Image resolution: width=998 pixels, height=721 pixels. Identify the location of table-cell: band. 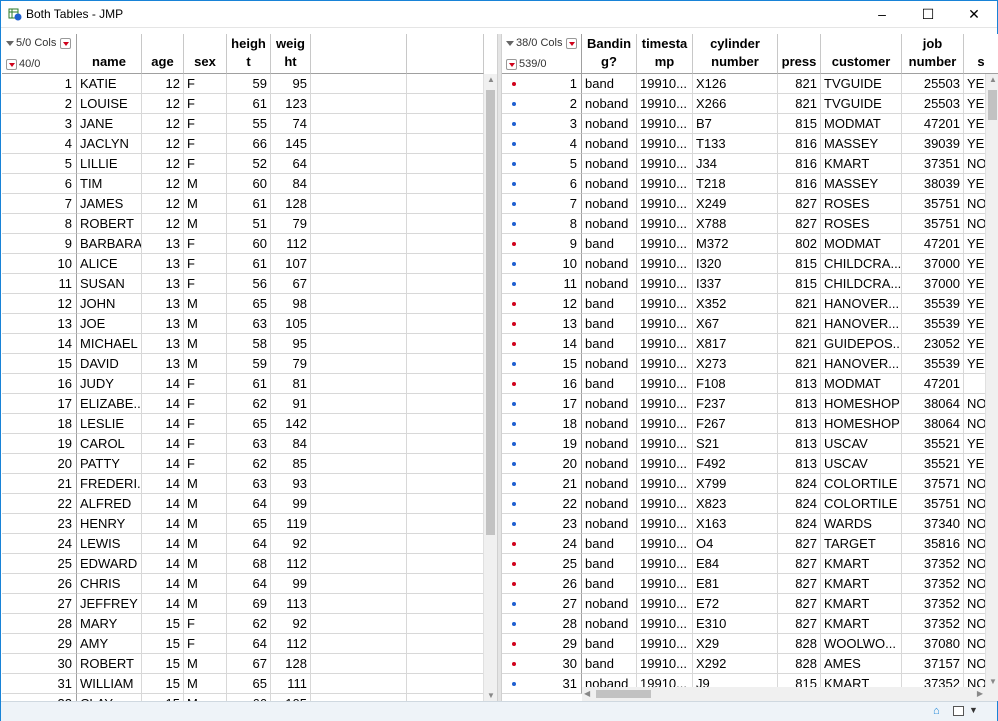
(609, 304).